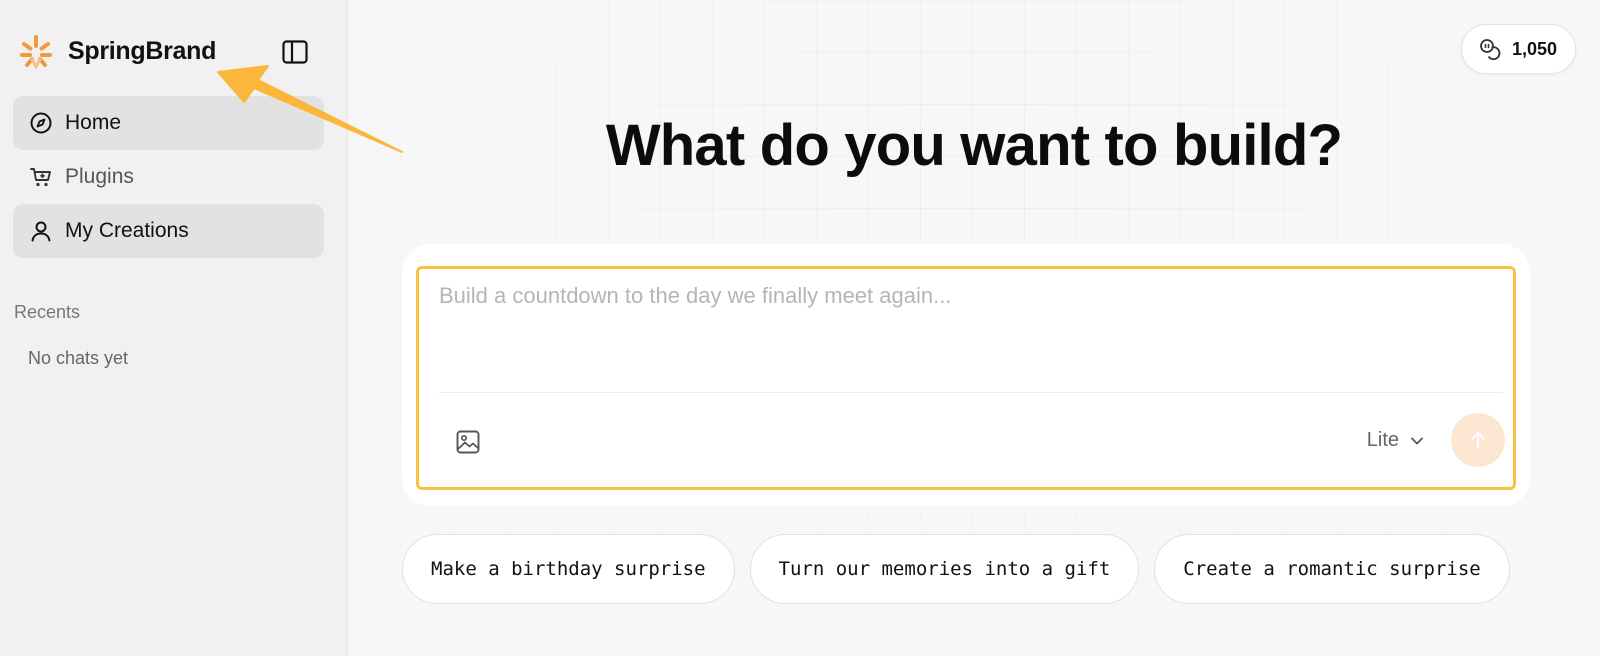 The width and height of the screenshot is (1600, 656). I want to click on sidebar-item-my-creations: My Creations, so click(168, 231).